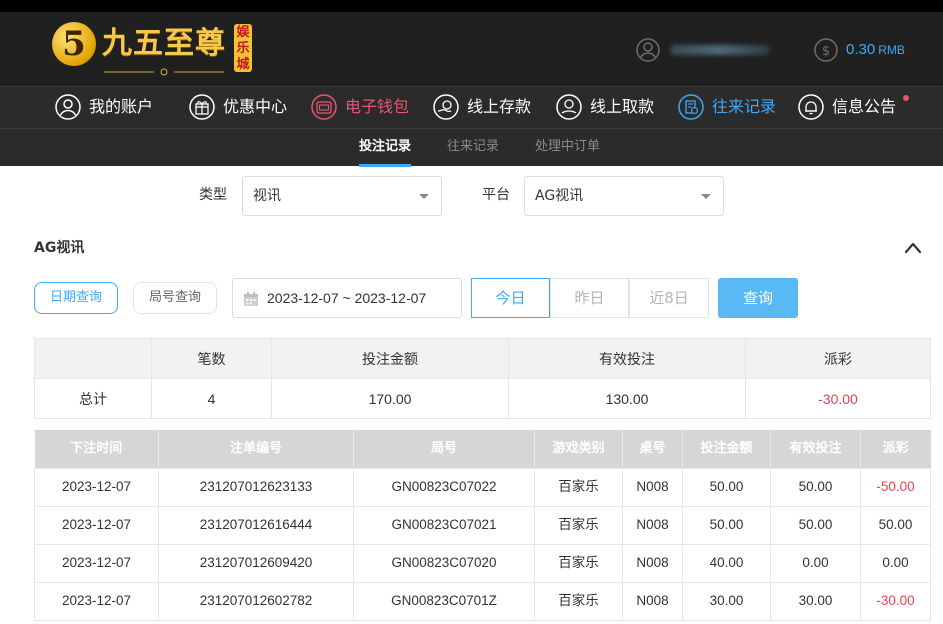 The height and width of the screenshot is (624, 943). Describe the element at coordinates (121, 106) in the screenshot. I see `nav-item-label: 我的账户` at that location.